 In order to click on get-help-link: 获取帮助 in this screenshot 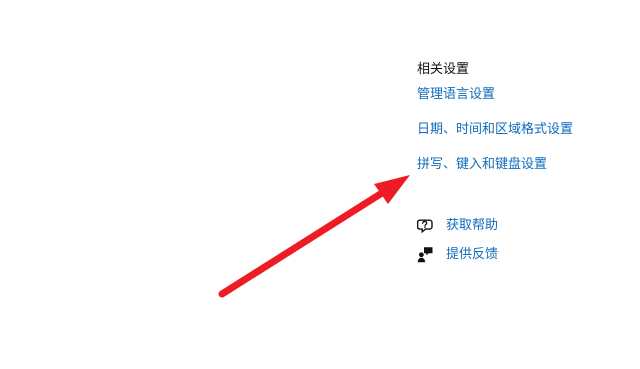, I will do `click(477, 226)`.